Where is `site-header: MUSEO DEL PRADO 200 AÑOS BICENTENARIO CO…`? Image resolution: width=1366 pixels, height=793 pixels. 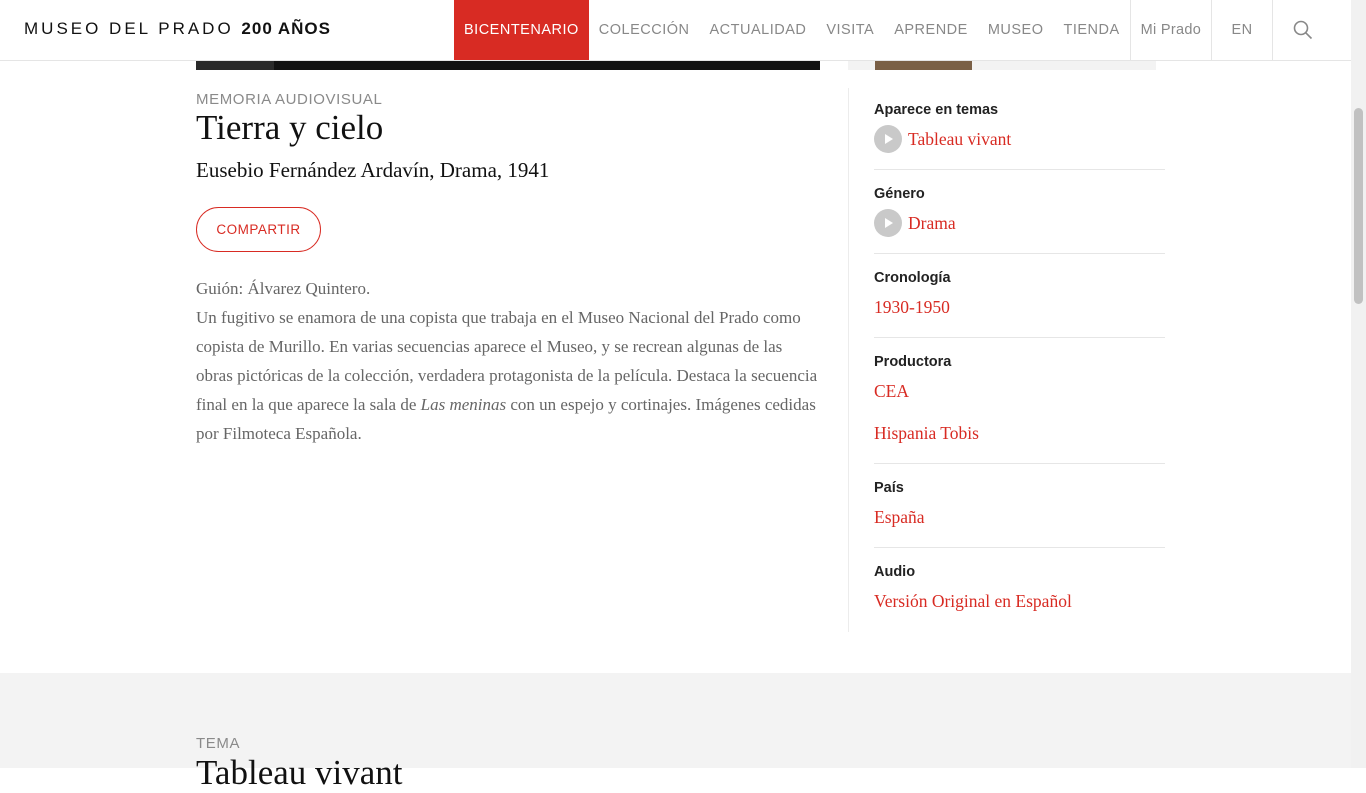 site-header: MUSEO DEL PRADO 200 AÑOS BICENTENARIO CO… is located at coordinates (675, 30).